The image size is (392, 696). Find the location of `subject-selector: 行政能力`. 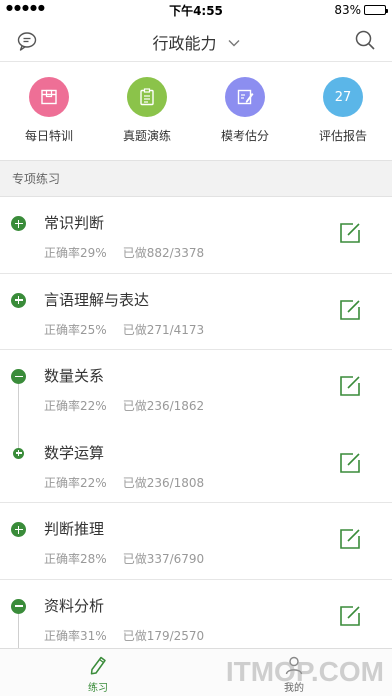

subject-selector: 行政能力 is located at coordinates (196, 42).